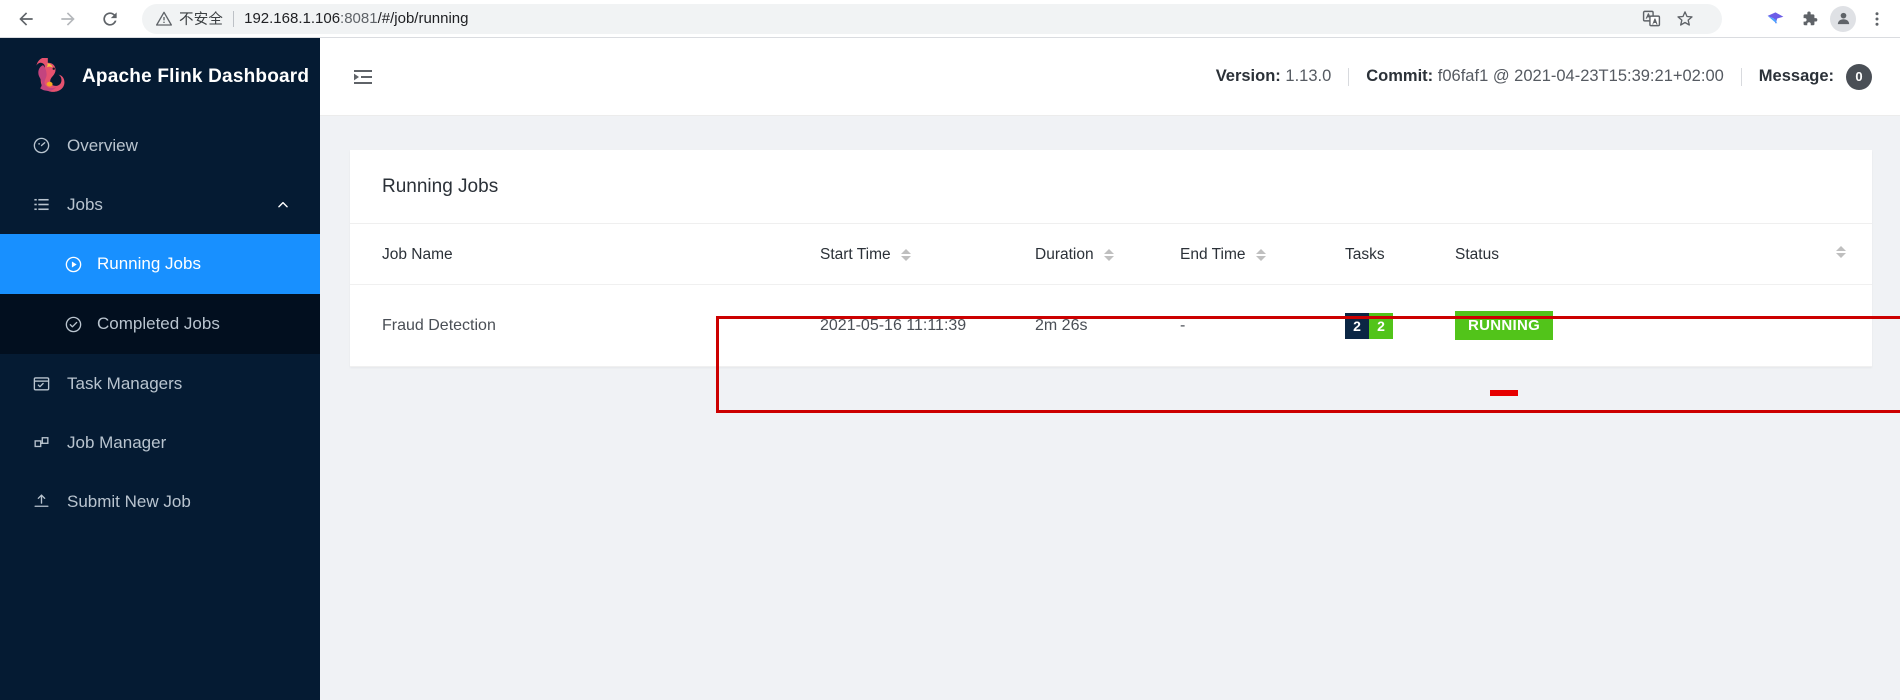 The width and height of the screenshot is (1900, 700). I want to click on translate-icon, so click(1651, 18).